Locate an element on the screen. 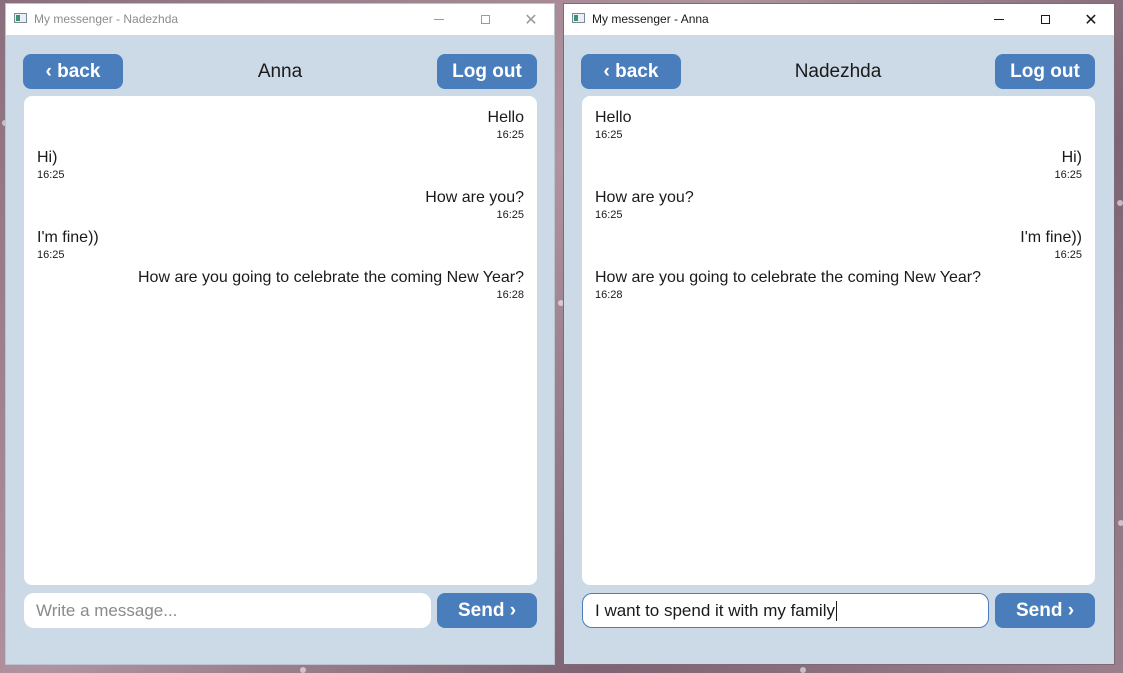  window-title: My messenger - Anna is located at coordinates (650, 19).